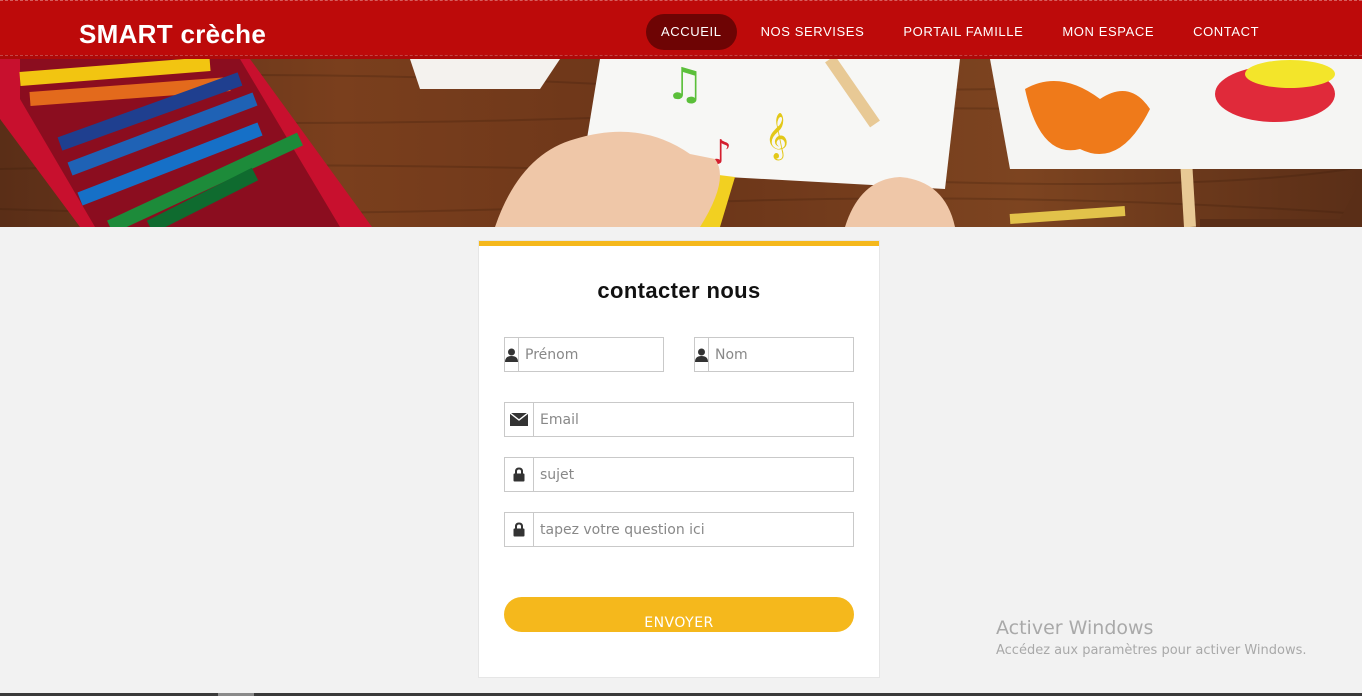 The height and width of the screenshot is (696, 1362). What do you see at coordinates (679, 290) in the screenshot?
I see `form-title: contacter nous` at bounding box center [679, 290].